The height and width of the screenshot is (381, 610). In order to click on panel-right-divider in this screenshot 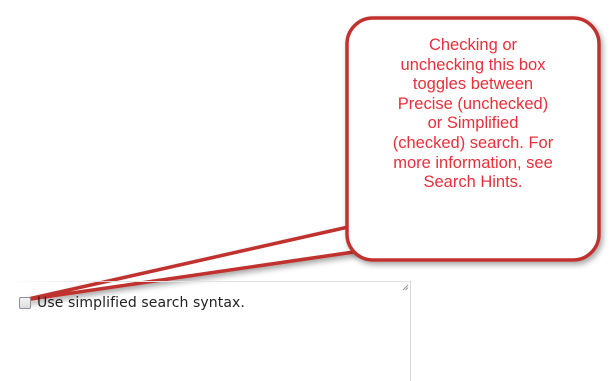, I will do `click(410, 331)`.